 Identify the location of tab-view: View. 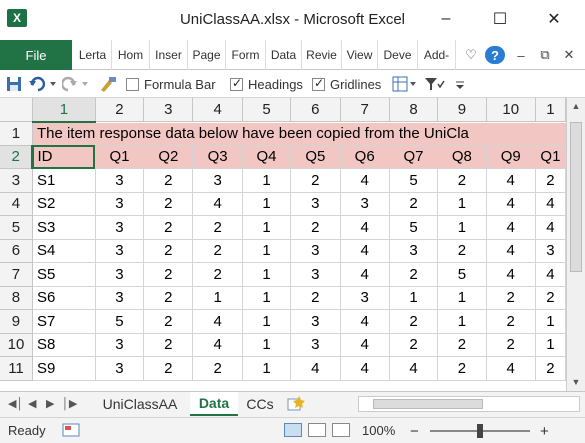
(360, 55).